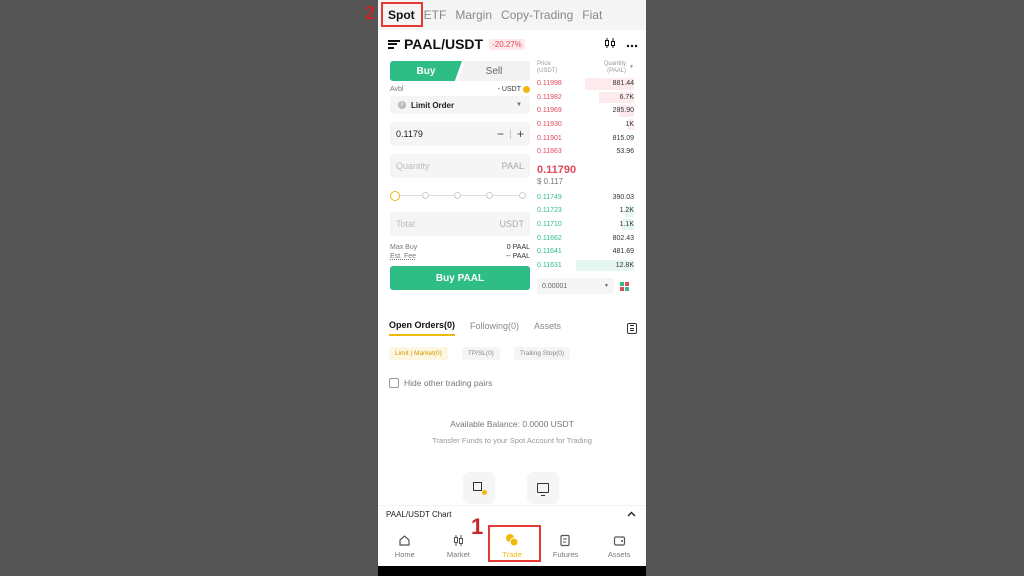 The image size is (1024, 576). Describe the element at coordinates (575, 286) in the screenshot. I see `precision-select: 0.00001 ▼` at that location.